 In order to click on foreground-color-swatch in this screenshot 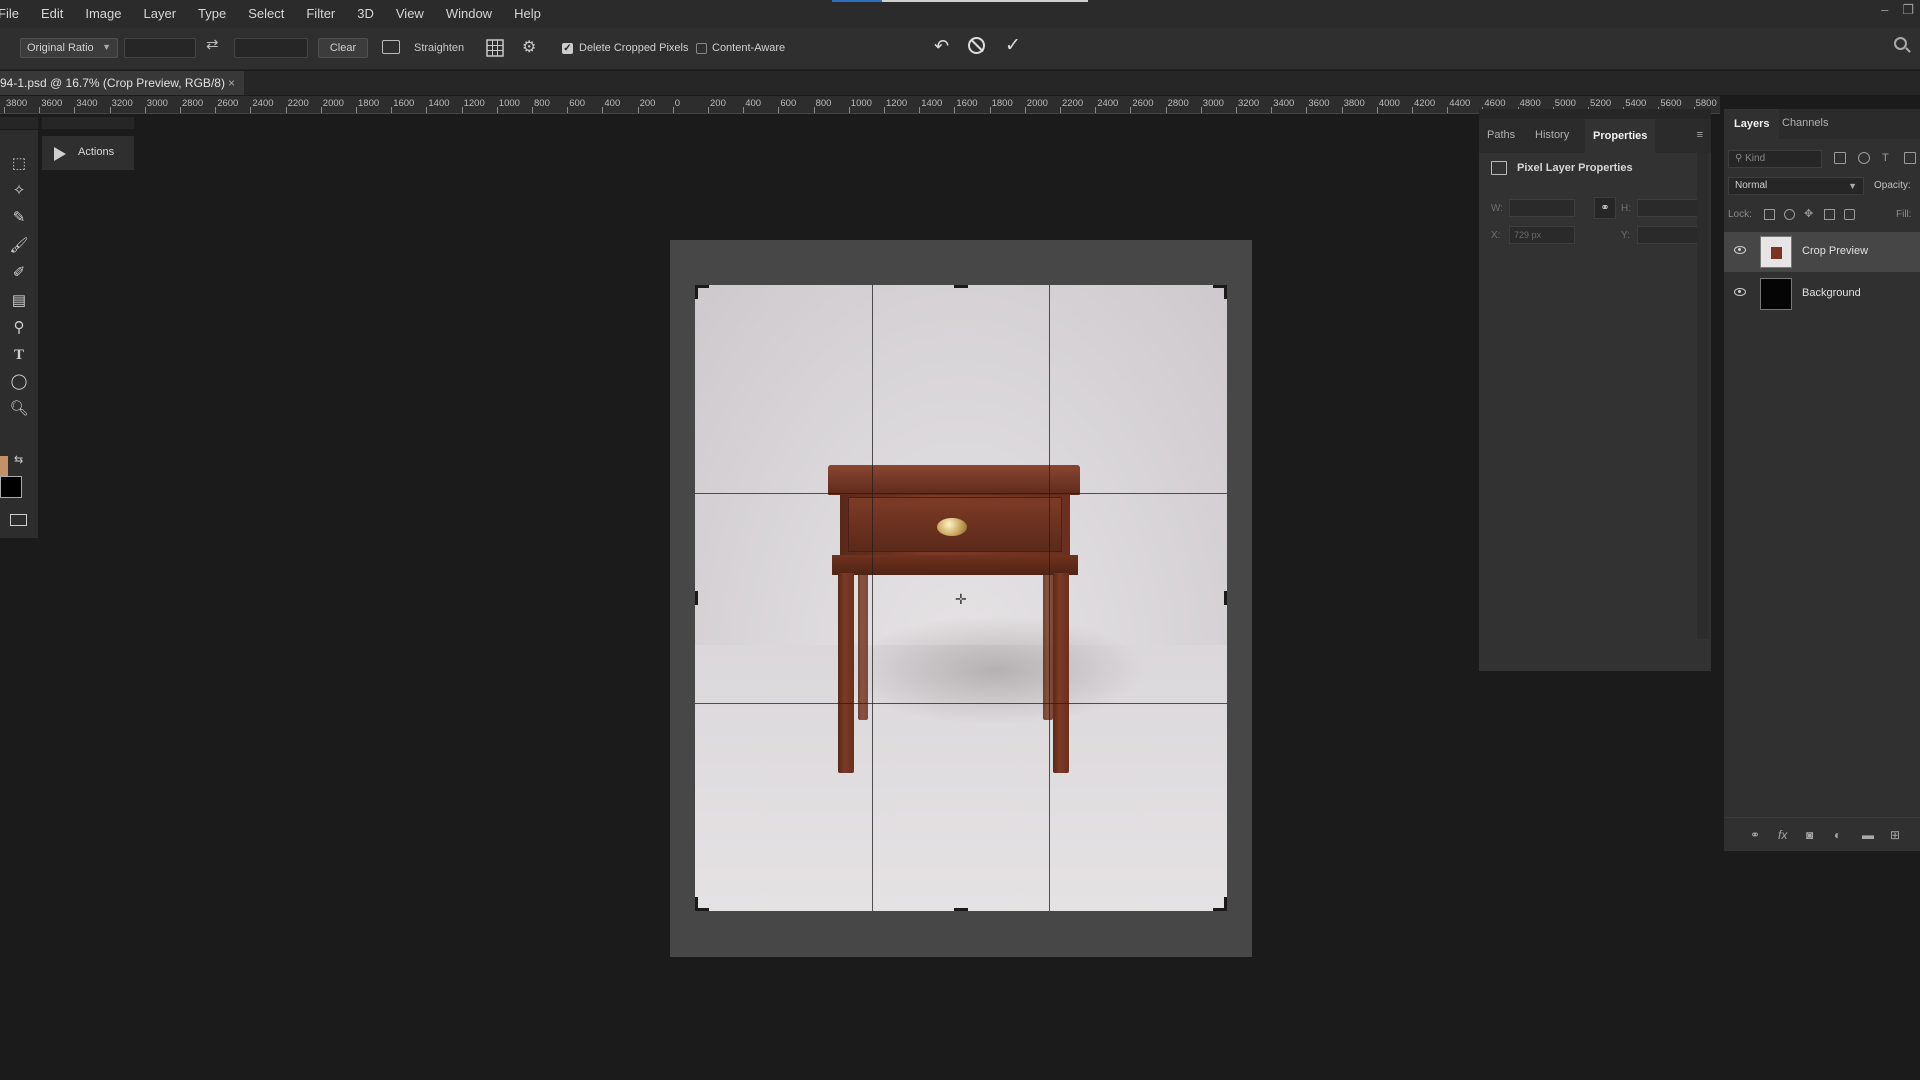, I will do `click(4, 467)`.